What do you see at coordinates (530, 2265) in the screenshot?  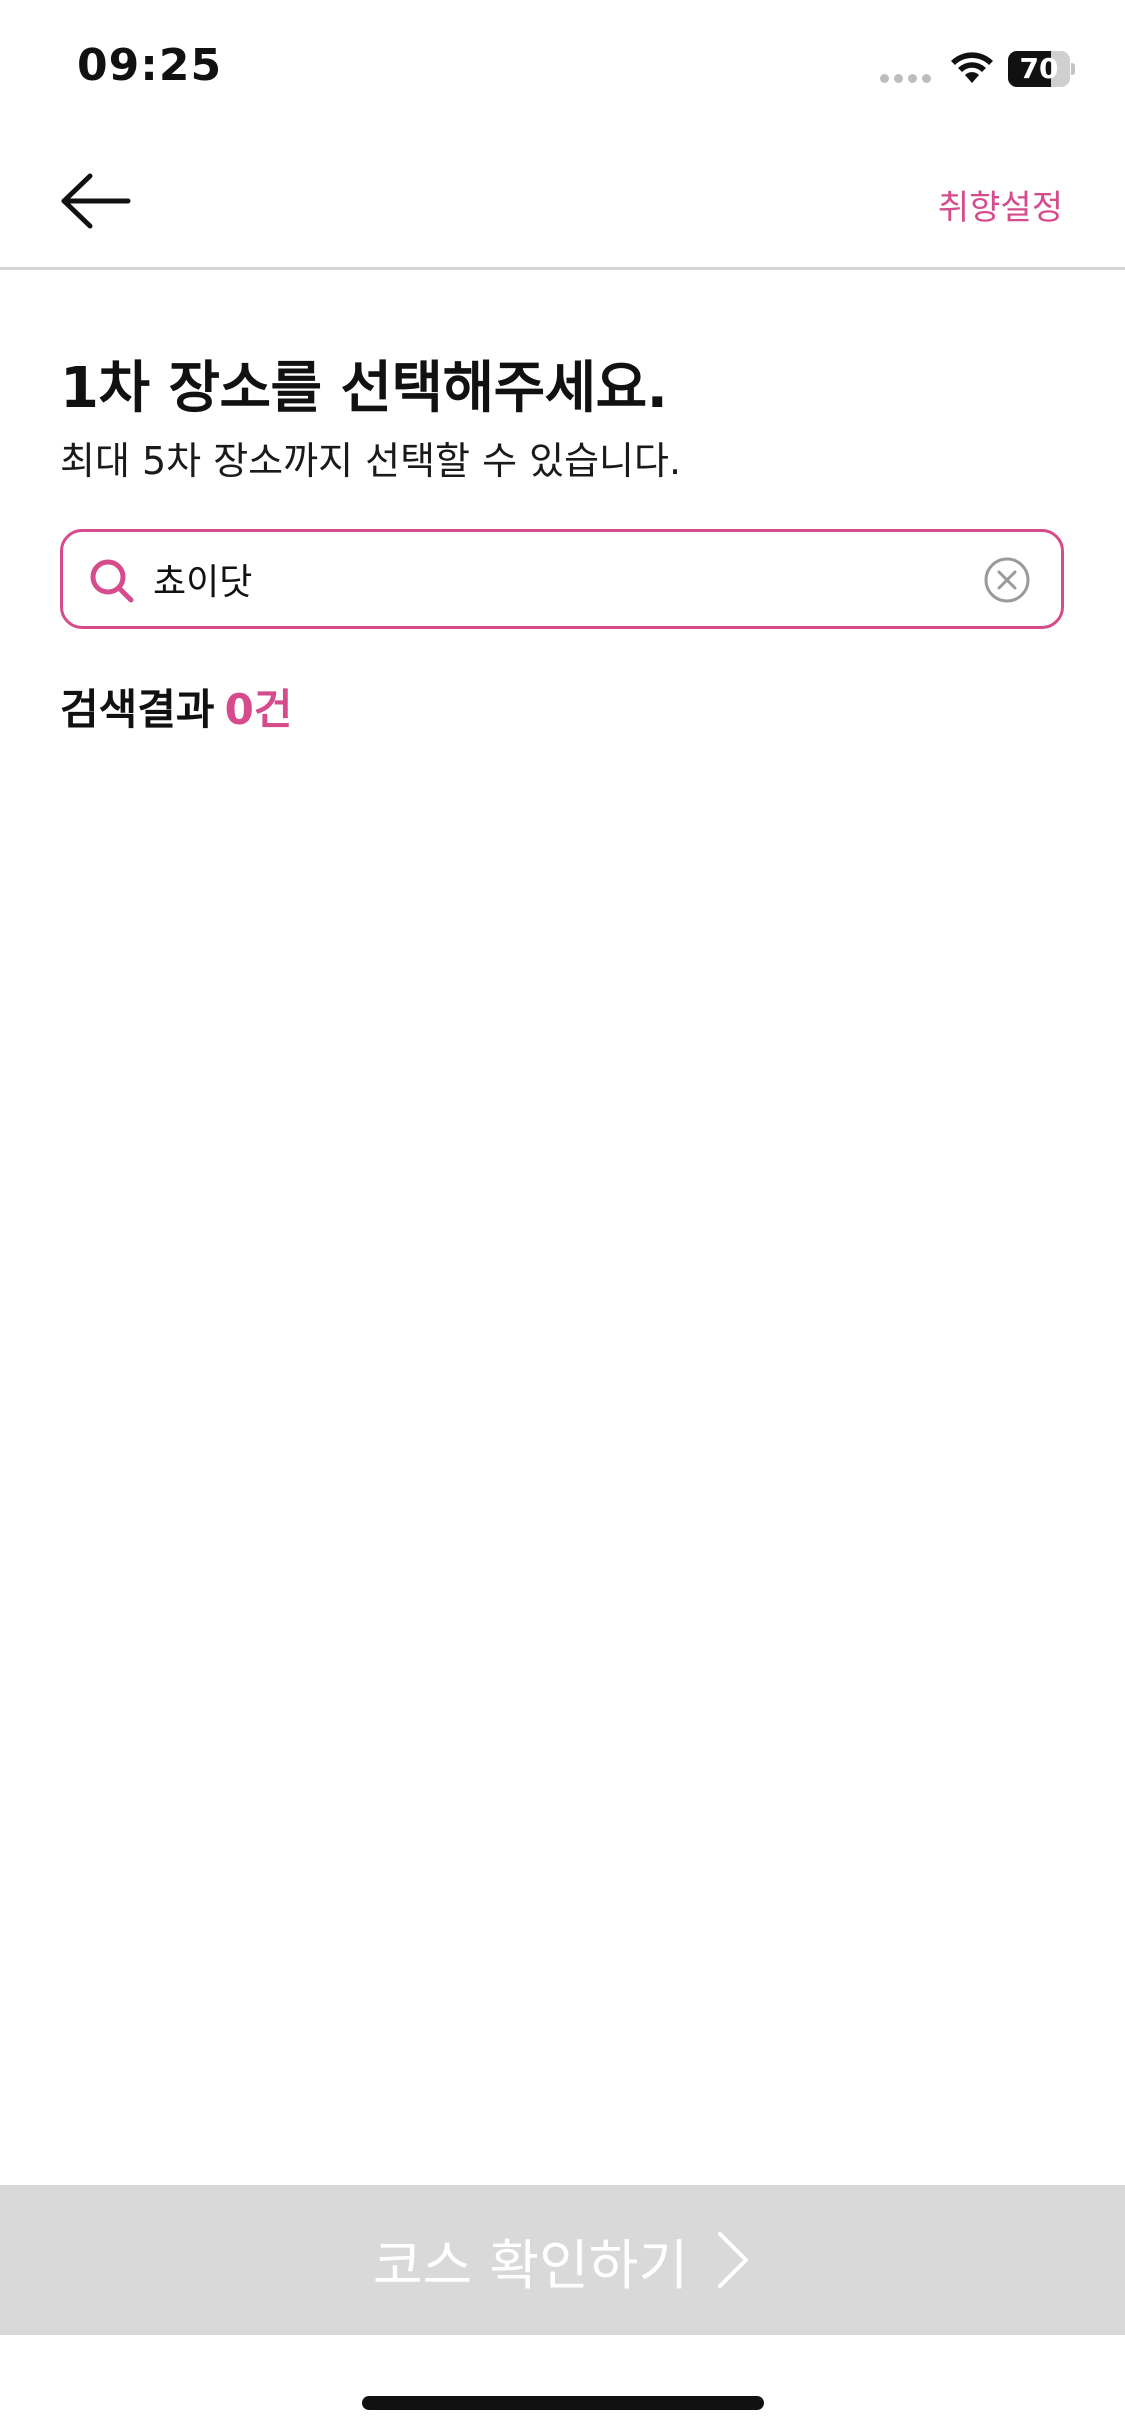 I see `confirm-course-label: 코스 확인하기` at bounding box center [530, 2265].